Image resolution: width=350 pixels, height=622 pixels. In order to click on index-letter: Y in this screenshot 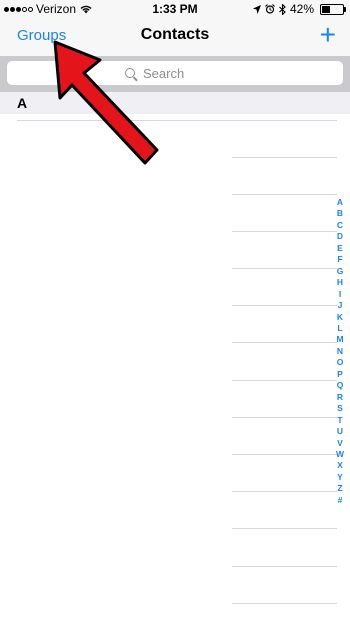, I will do `click(340, 477)`.